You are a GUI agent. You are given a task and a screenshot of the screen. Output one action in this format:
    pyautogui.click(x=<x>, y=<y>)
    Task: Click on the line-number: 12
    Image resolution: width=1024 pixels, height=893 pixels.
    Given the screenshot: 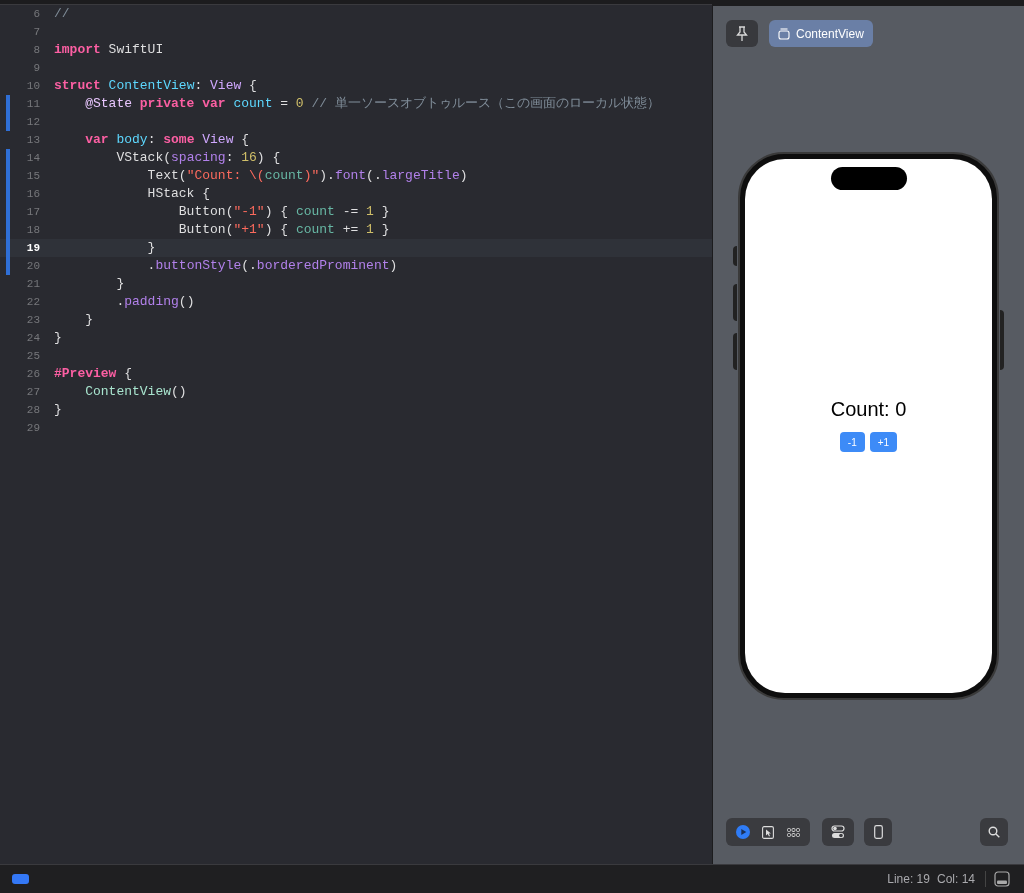 What is the action you would take?
    pyautogui.click(x=33, y=122)
    